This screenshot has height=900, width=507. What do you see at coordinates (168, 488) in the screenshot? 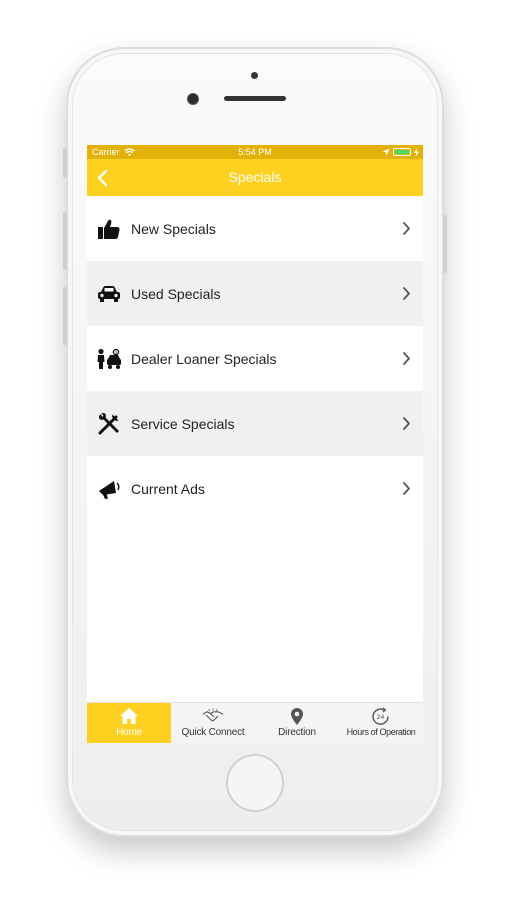
I see `list-item-label: Current Ads` at bounding box center [168, 488].